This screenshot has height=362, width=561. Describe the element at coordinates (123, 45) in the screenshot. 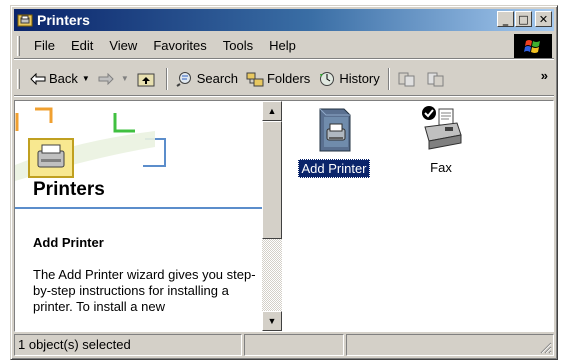

I see `menu-view: View` at that location.